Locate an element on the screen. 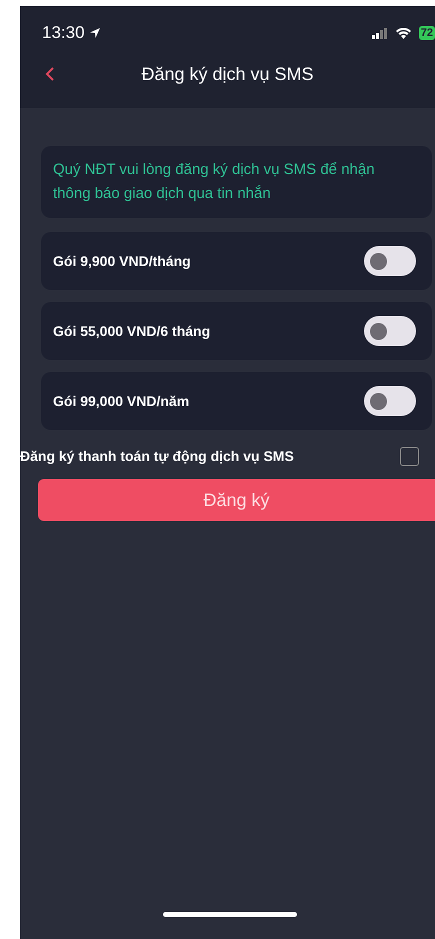 The height and width of the screenshot is (939, 435). wifi-icon is located at coordinates (403, 33).